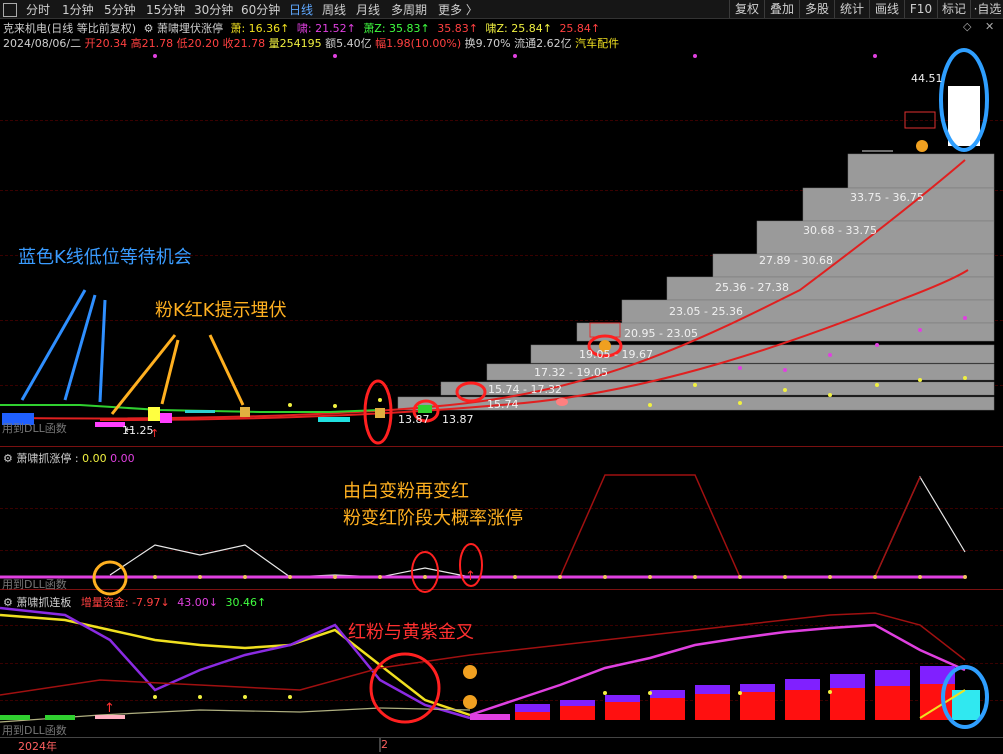 This screenshot has width=1003, height=754. Describe the element at coordinates (706, 311) in the screenshot. I see `range-label: 23.05 - 25.36` at that location.